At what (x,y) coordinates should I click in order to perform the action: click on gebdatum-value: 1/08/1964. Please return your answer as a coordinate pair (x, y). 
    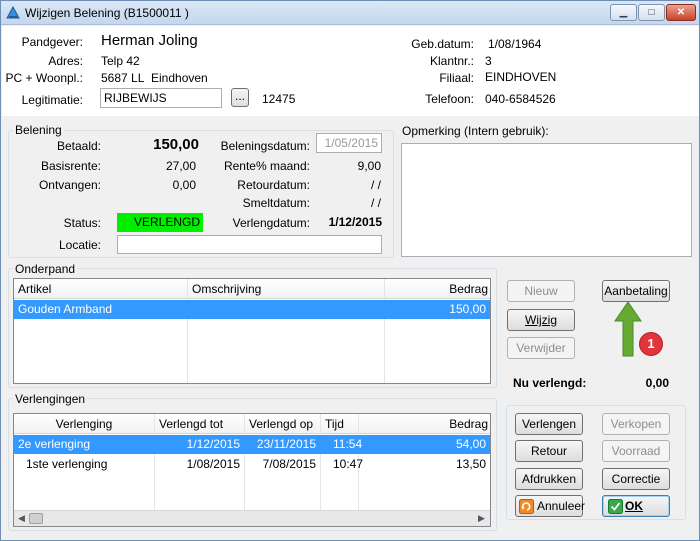
    Looking at the image, I should click on (515, 44).